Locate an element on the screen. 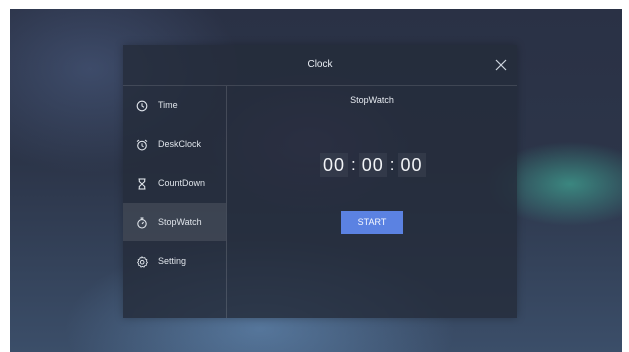 Image resolution: width=629 pixels, height=352 pixels. window-title: Clock is located at coordinates (320, 64).